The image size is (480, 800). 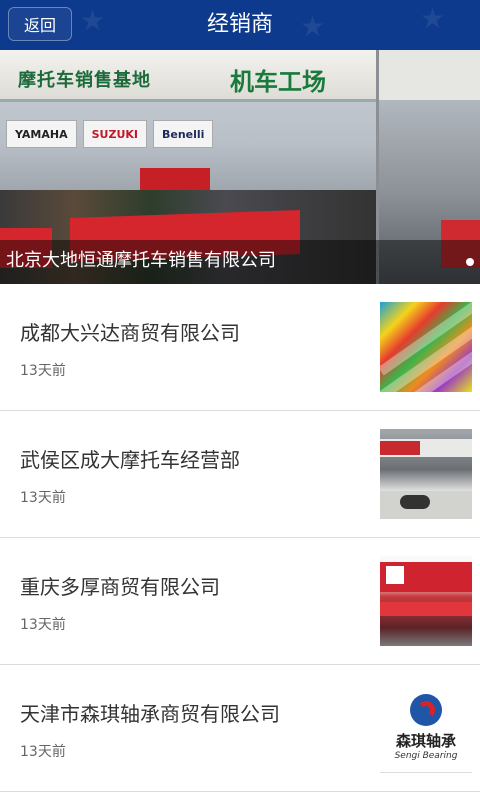 What do you see at coordinates (114, 134) in the screenshot?
I see `brand-suzuki-logo: SUZUKI` at bounding box center [114, 134].